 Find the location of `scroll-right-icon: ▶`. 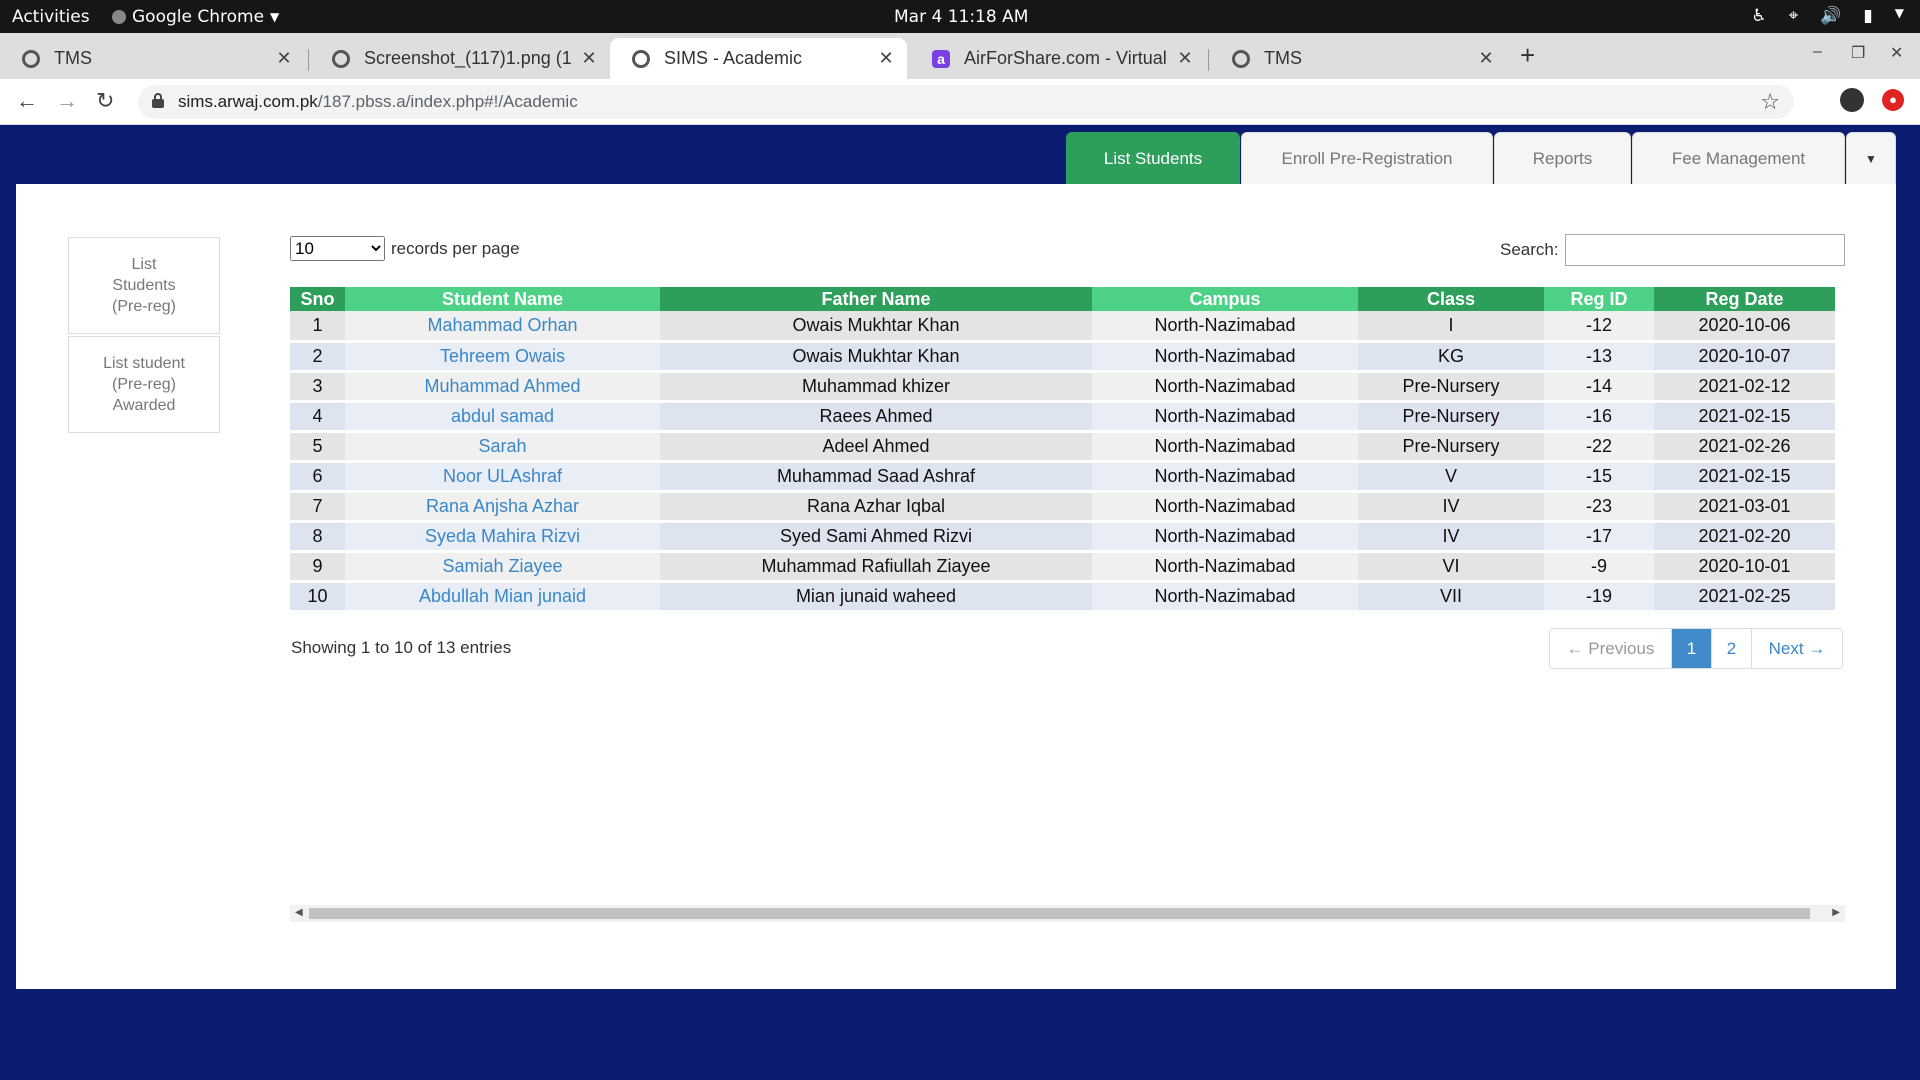

scroll-right-icon: ▶ is located at coordinates (1836, 912).